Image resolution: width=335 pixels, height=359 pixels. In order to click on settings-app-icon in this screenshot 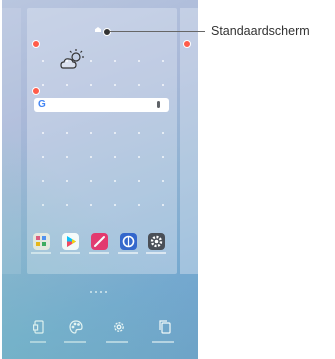, I will do `click(156, 241)`.